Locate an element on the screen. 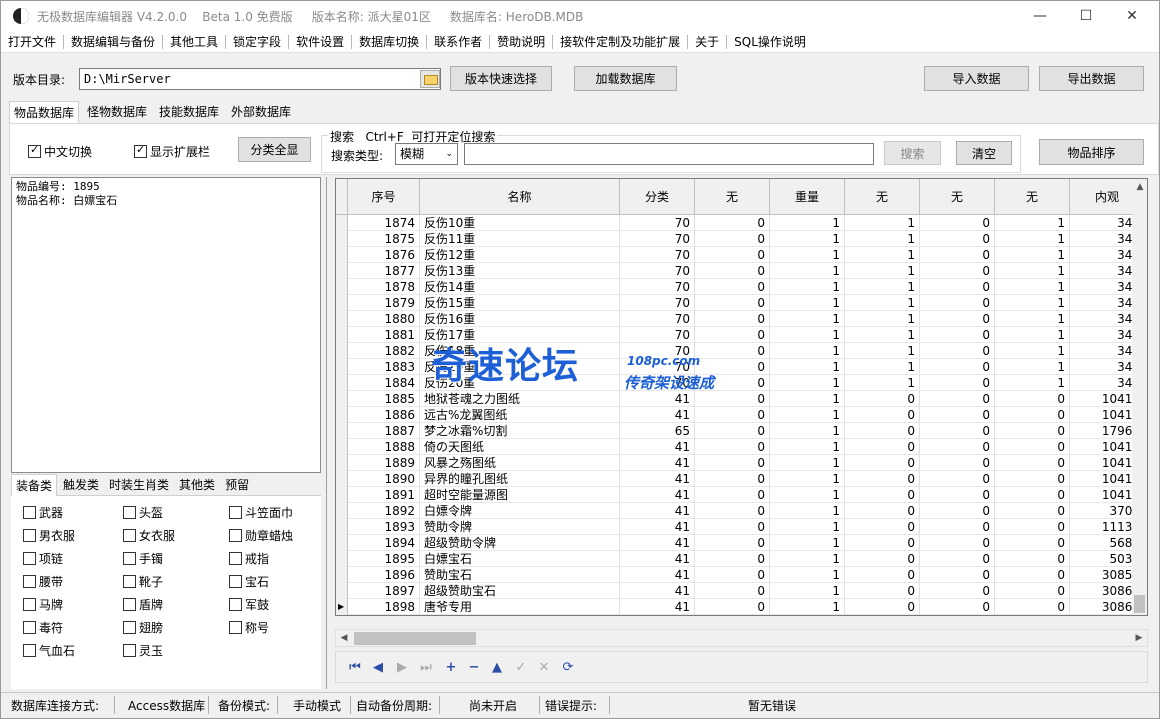 Image resolution: width=1160 pixels, height=719 pixels. vertical-scroll-thumb is located at coordinates (1139, 604).